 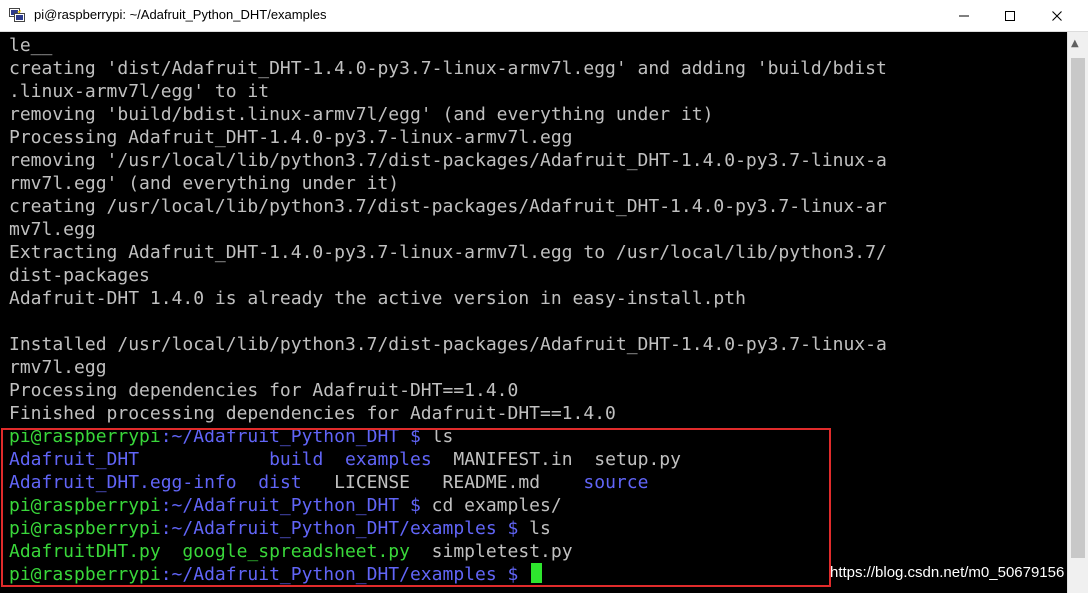 I want to click on maximize-icon, so click(x=1010, y=15).